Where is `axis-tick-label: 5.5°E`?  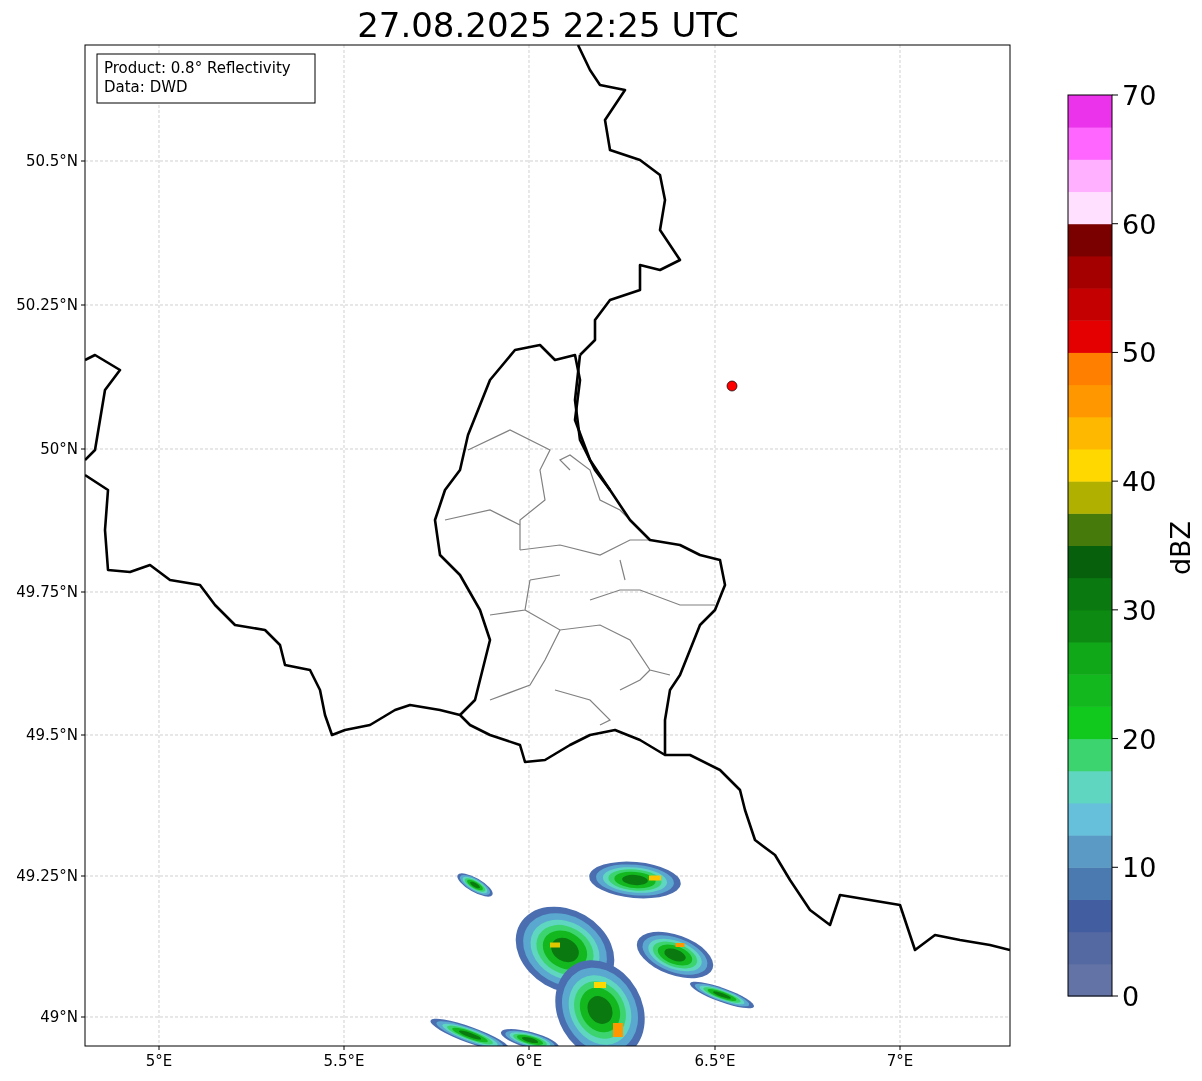
axis-tick-label: 5.5°E is located at coordinates (344, 1061).